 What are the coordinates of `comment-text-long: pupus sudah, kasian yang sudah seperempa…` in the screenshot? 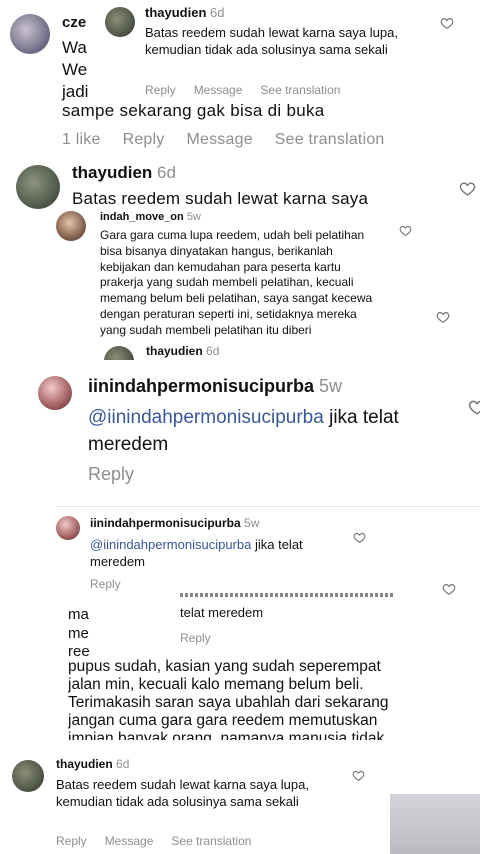 It's located at (228, 699).